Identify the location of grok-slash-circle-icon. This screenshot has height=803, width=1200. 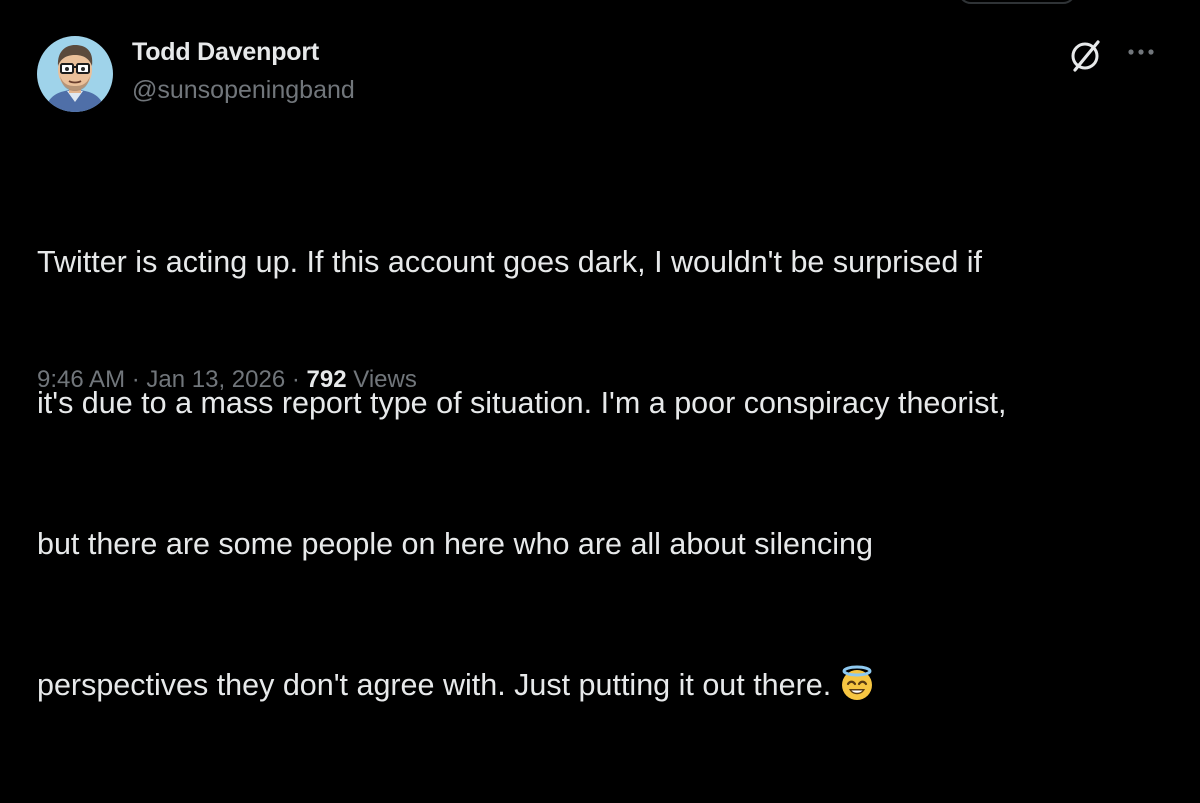
(1086, 56).